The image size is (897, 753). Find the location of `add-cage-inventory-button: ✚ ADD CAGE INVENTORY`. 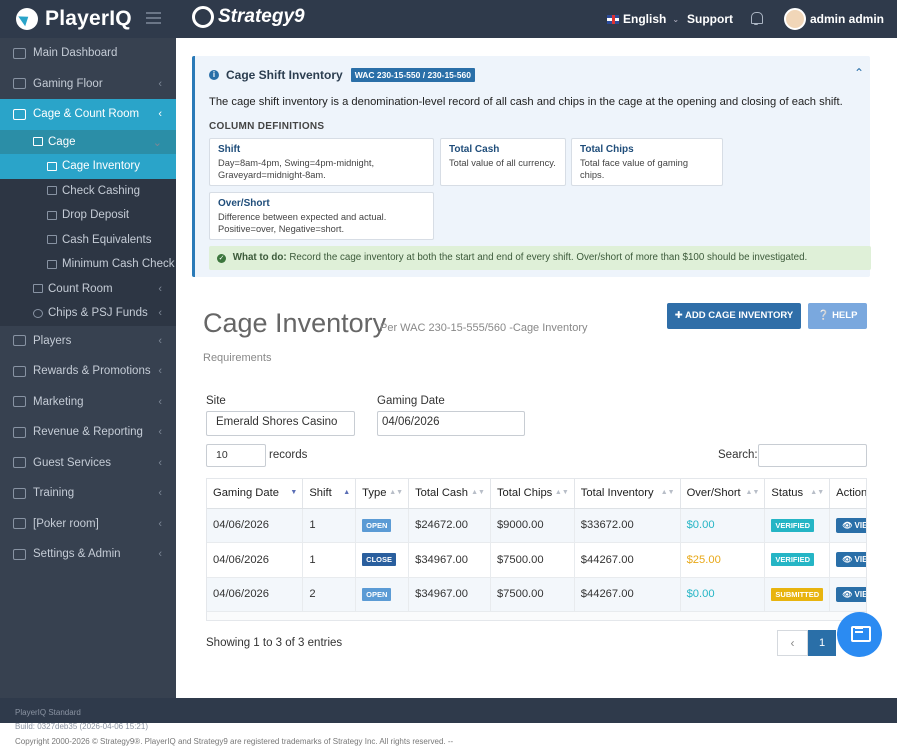

add-cage-inventory-button: ✚ ADD CAGE INVENTORY is located at coordinates (734, 316).